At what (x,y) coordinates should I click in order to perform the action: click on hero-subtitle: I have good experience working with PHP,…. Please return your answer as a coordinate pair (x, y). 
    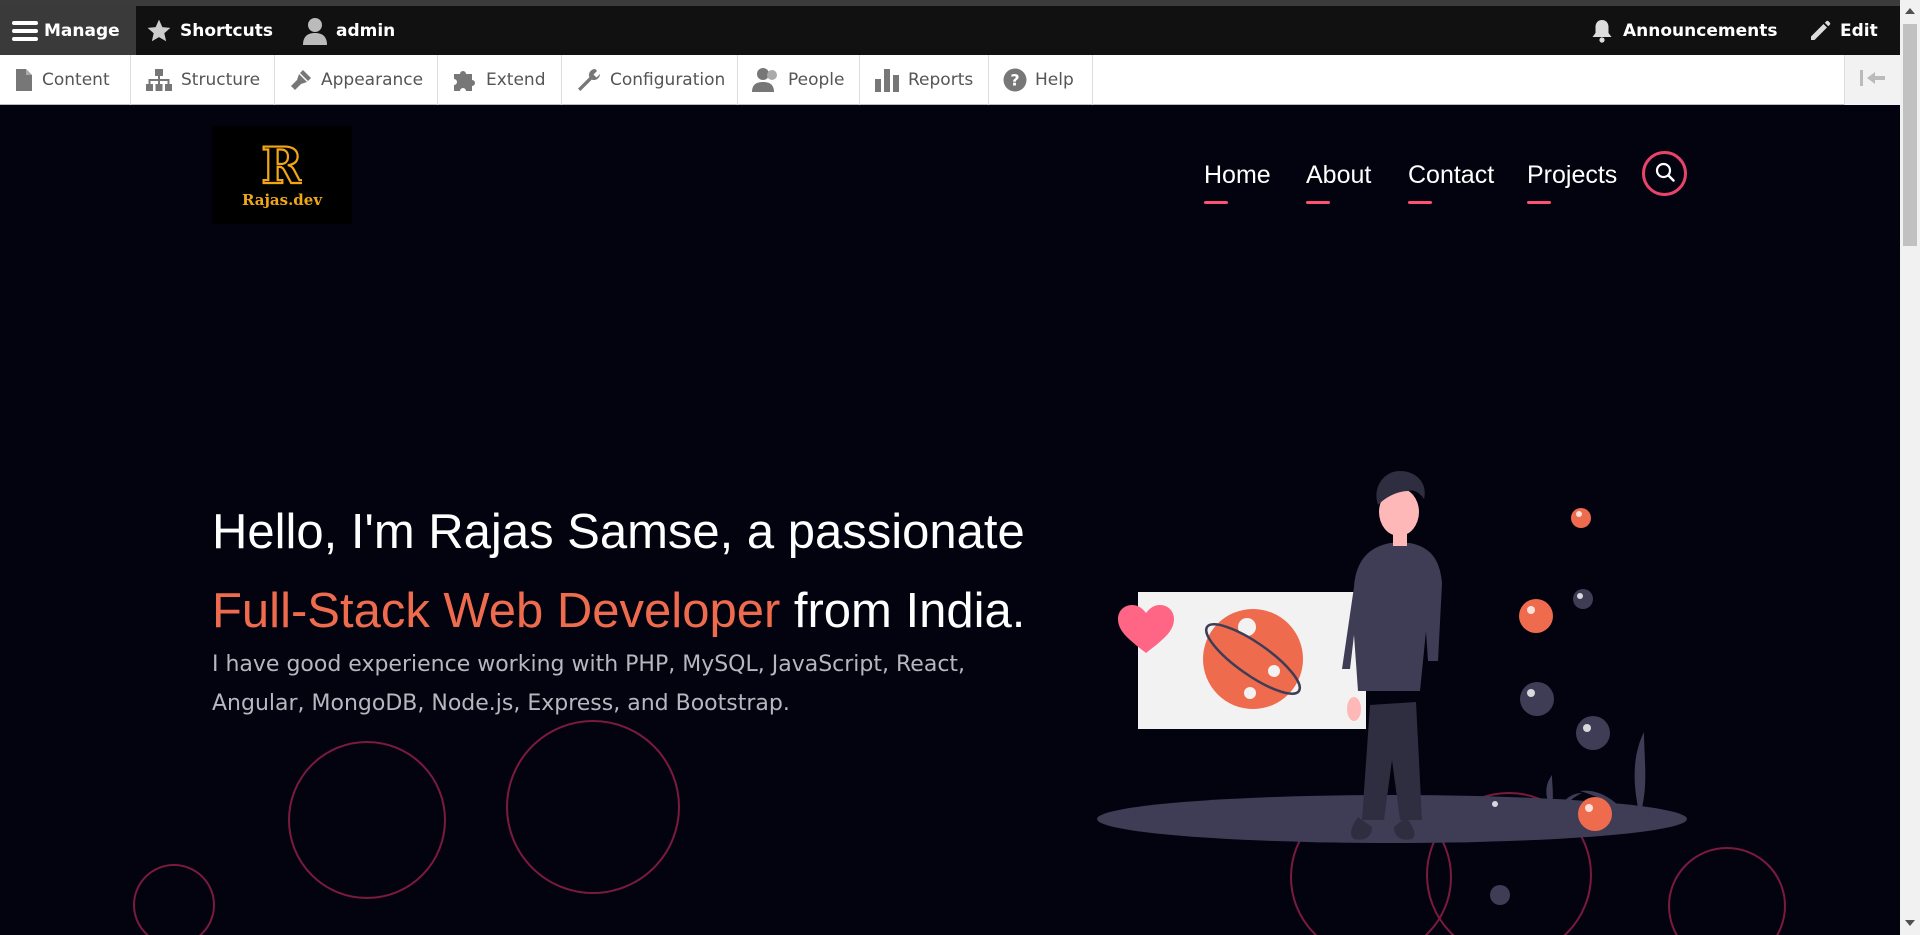
    Looking at the image, I should click on (589, 684).